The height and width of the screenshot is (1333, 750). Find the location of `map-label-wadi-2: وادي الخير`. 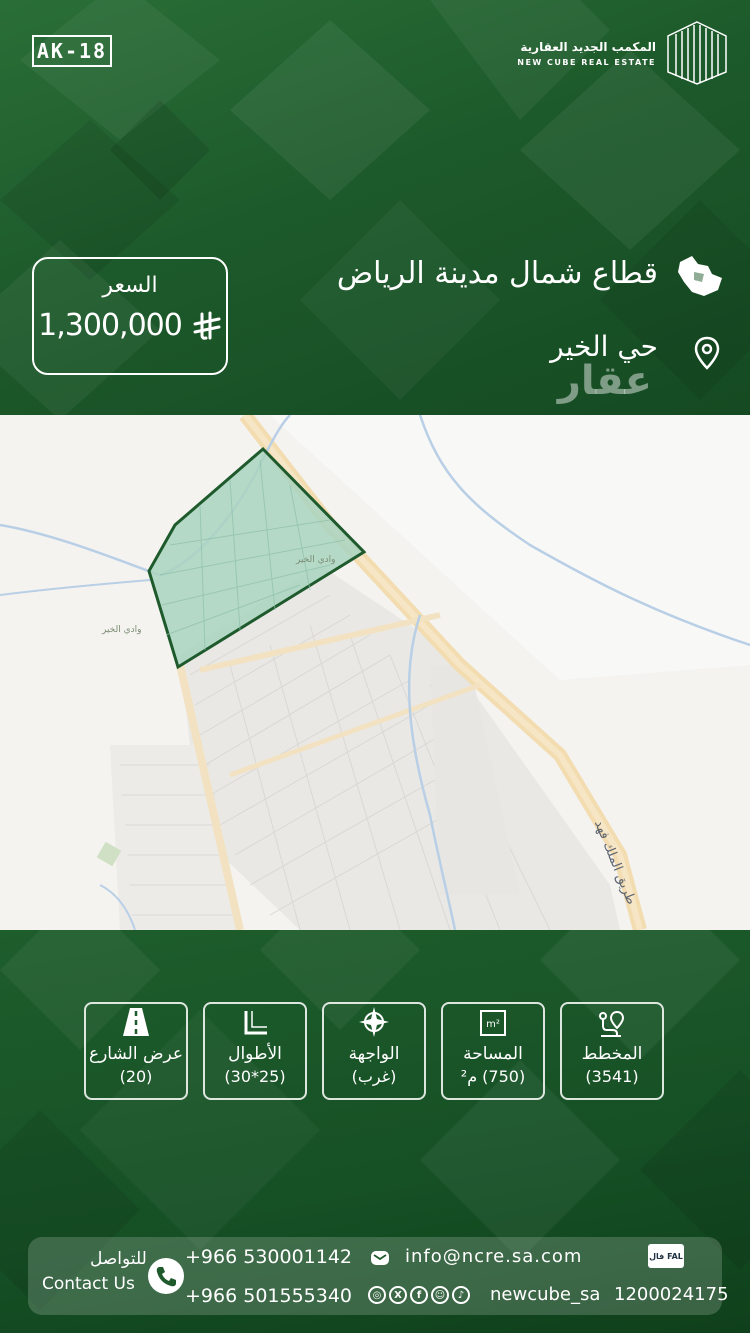

map-label-wadi-2: وادي الخير is located at coordinates (122, 630).